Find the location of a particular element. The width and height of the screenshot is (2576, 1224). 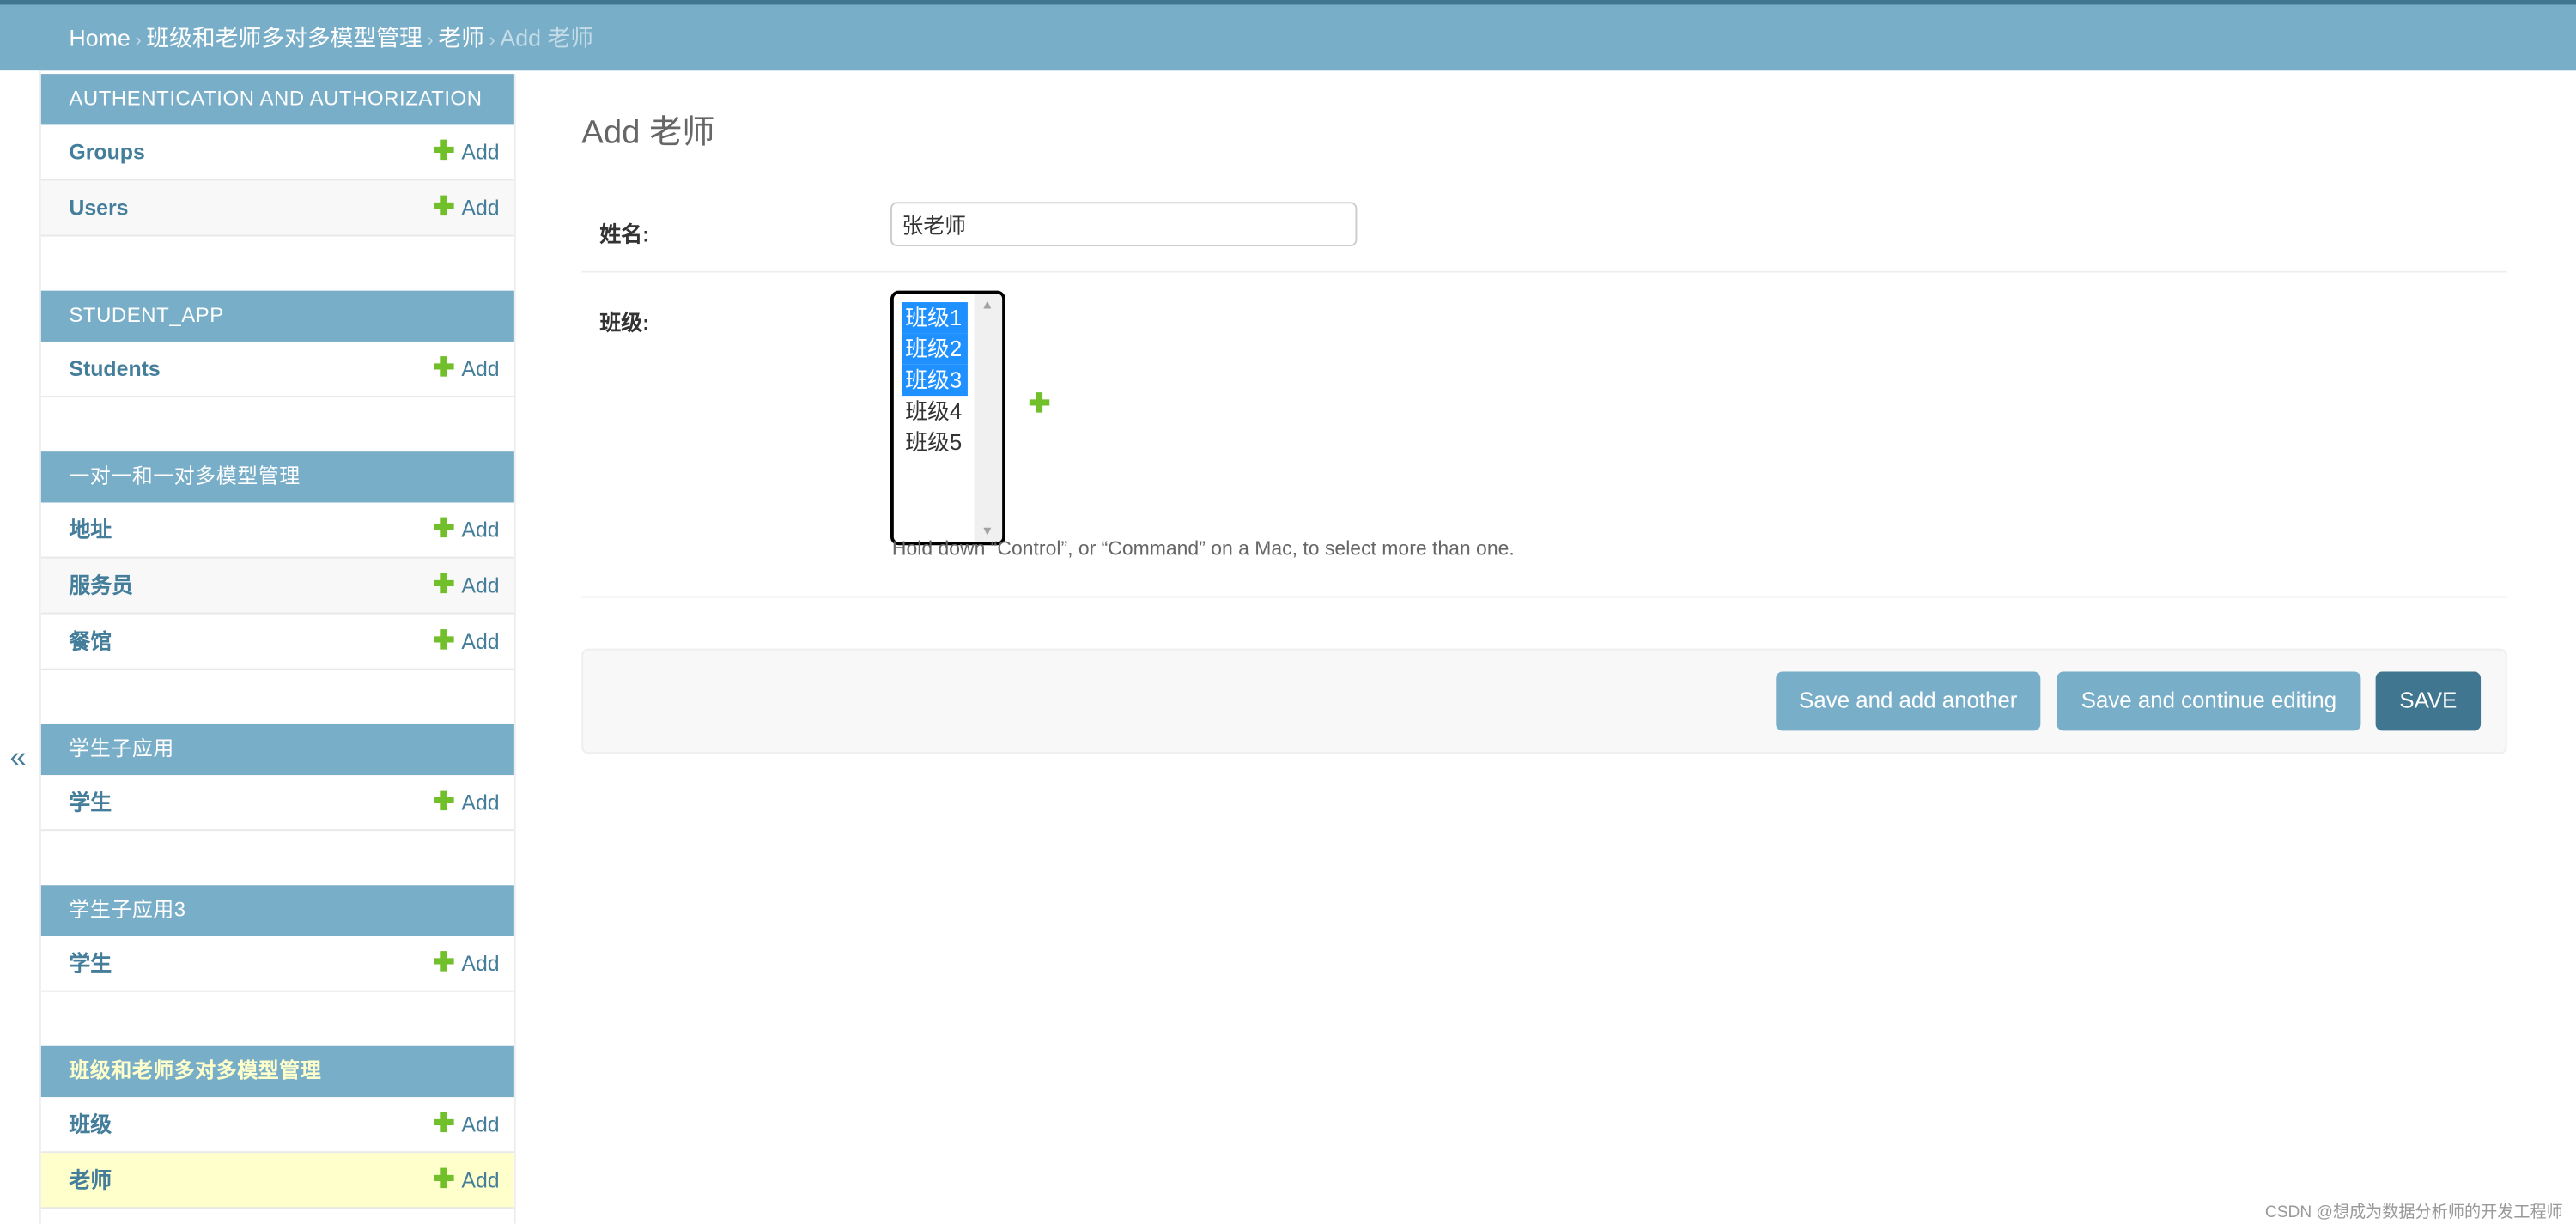

sidebar-item-link: 服务员 is located at coordinates (101, 585).